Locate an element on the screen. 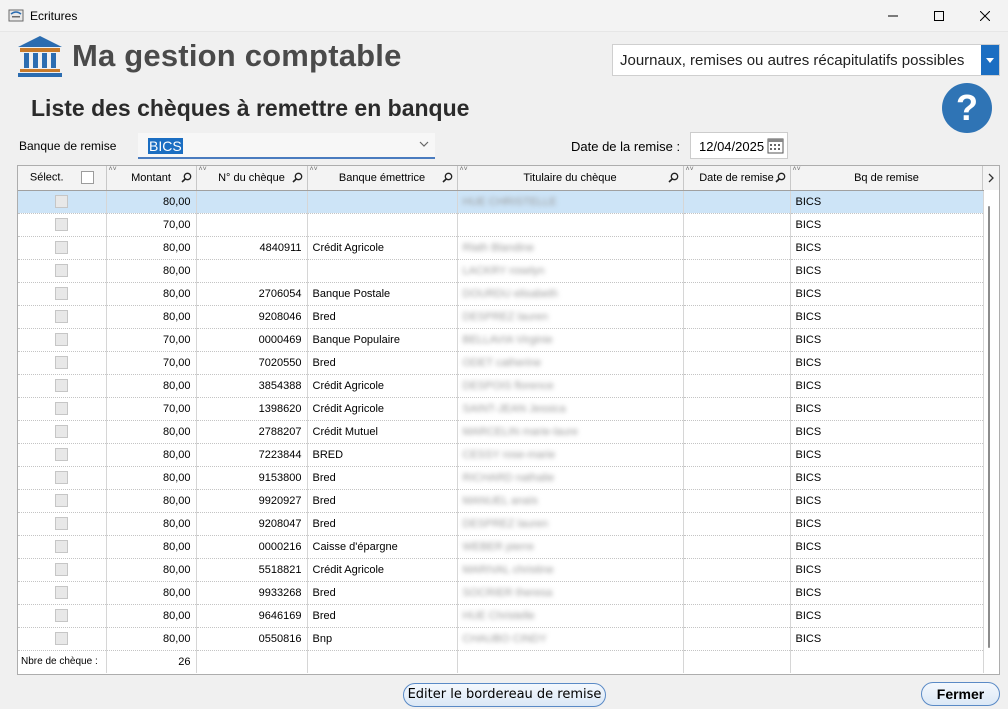  table-row: 80,00 HUE CHRISTELLE BICS is located at coordinates (501, 202).